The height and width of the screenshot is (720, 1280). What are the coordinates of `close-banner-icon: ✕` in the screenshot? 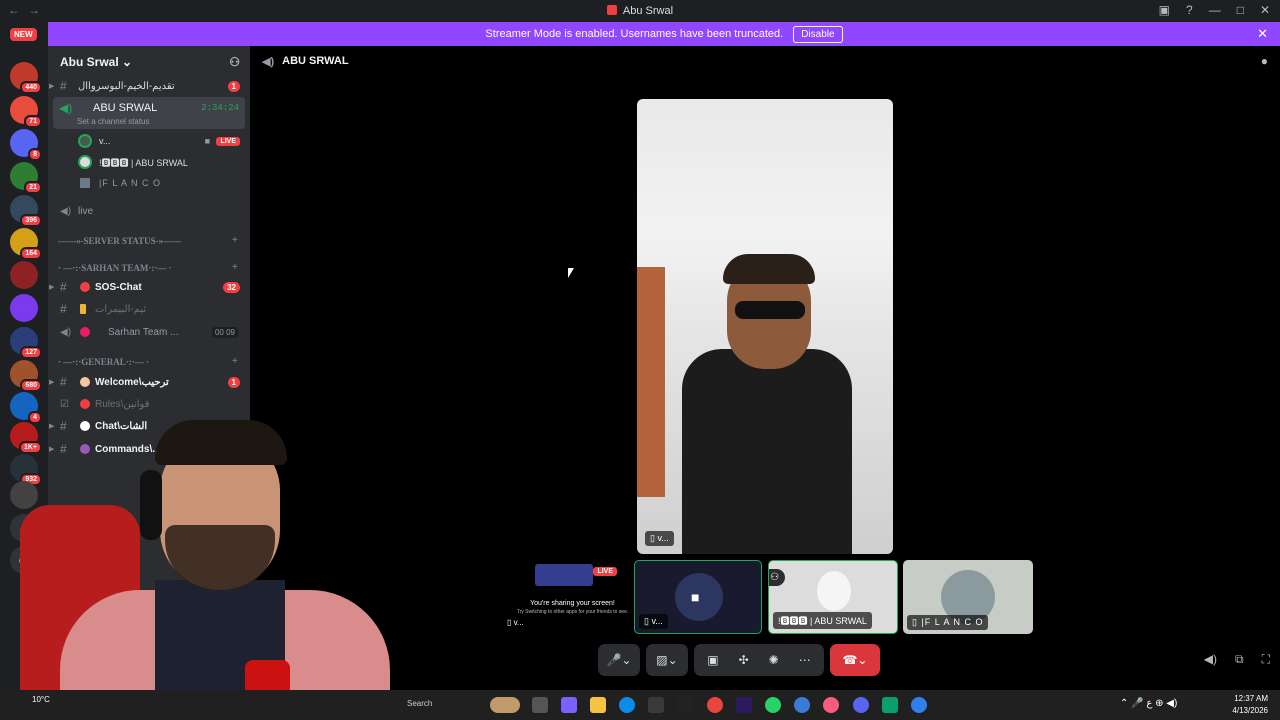 It's located at (1262, 34).